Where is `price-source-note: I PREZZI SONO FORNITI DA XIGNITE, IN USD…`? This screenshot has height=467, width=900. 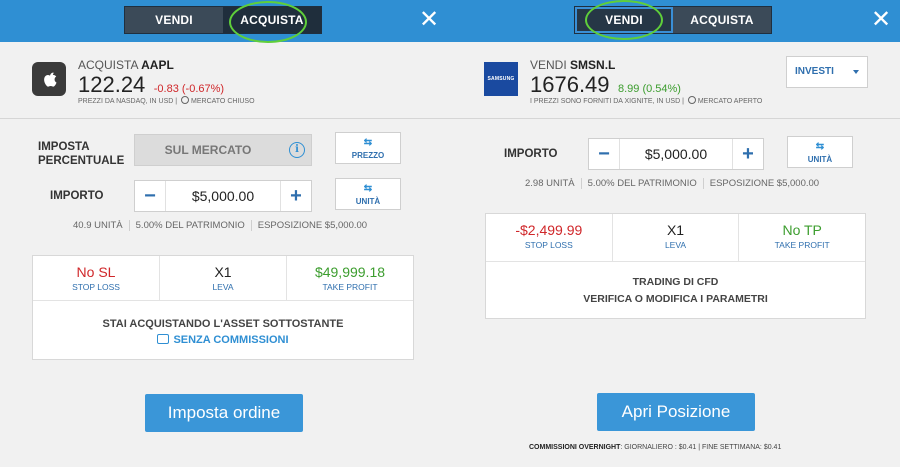
price-source-note: I PREZZI SONO FORNITI DA XIGNITE, IN USD… is located at coordinates (646, 100).